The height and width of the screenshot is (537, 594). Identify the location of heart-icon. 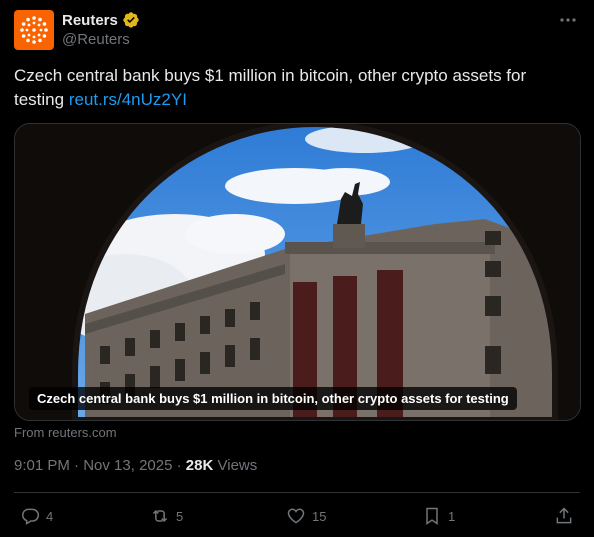
(296, 516).